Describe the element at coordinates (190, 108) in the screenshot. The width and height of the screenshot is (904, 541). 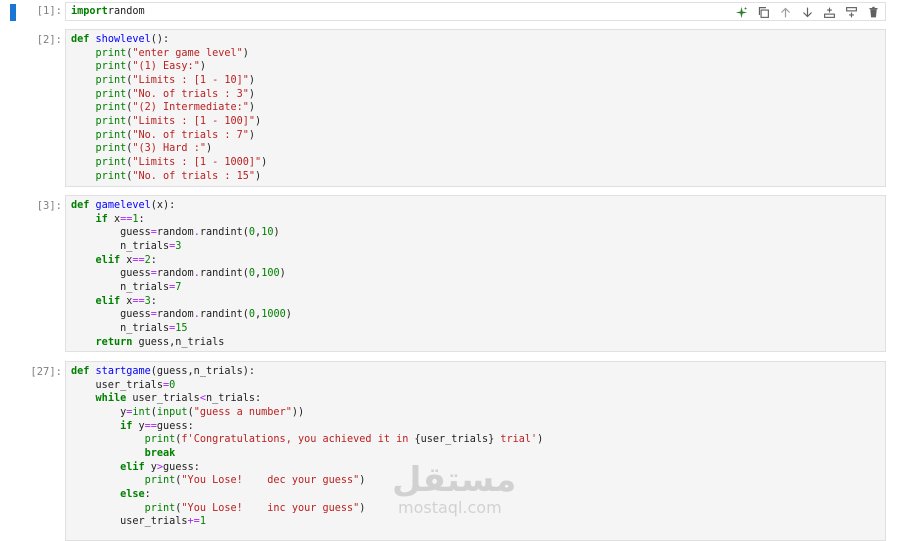
I see `code-token: "(2) Intermediate:"` at that location.